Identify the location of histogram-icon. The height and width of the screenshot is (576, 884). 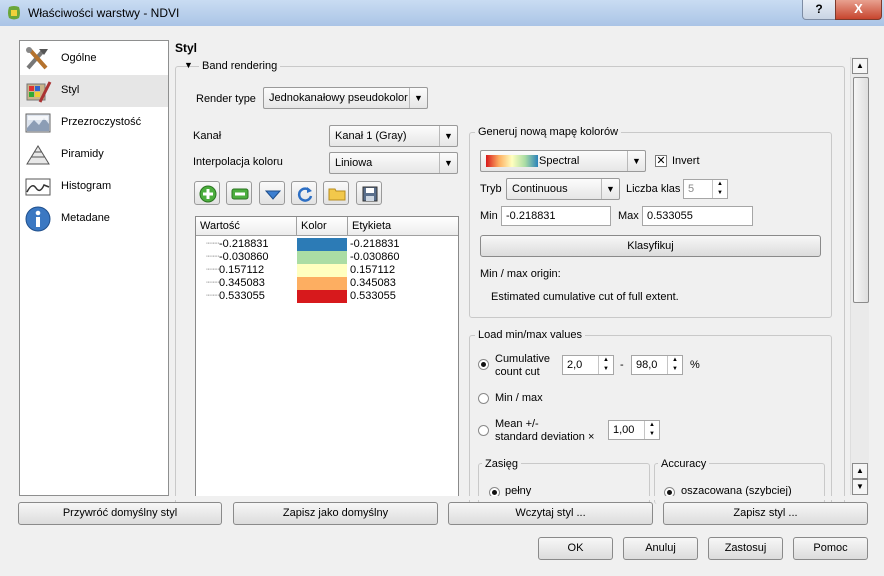
(38, 187).